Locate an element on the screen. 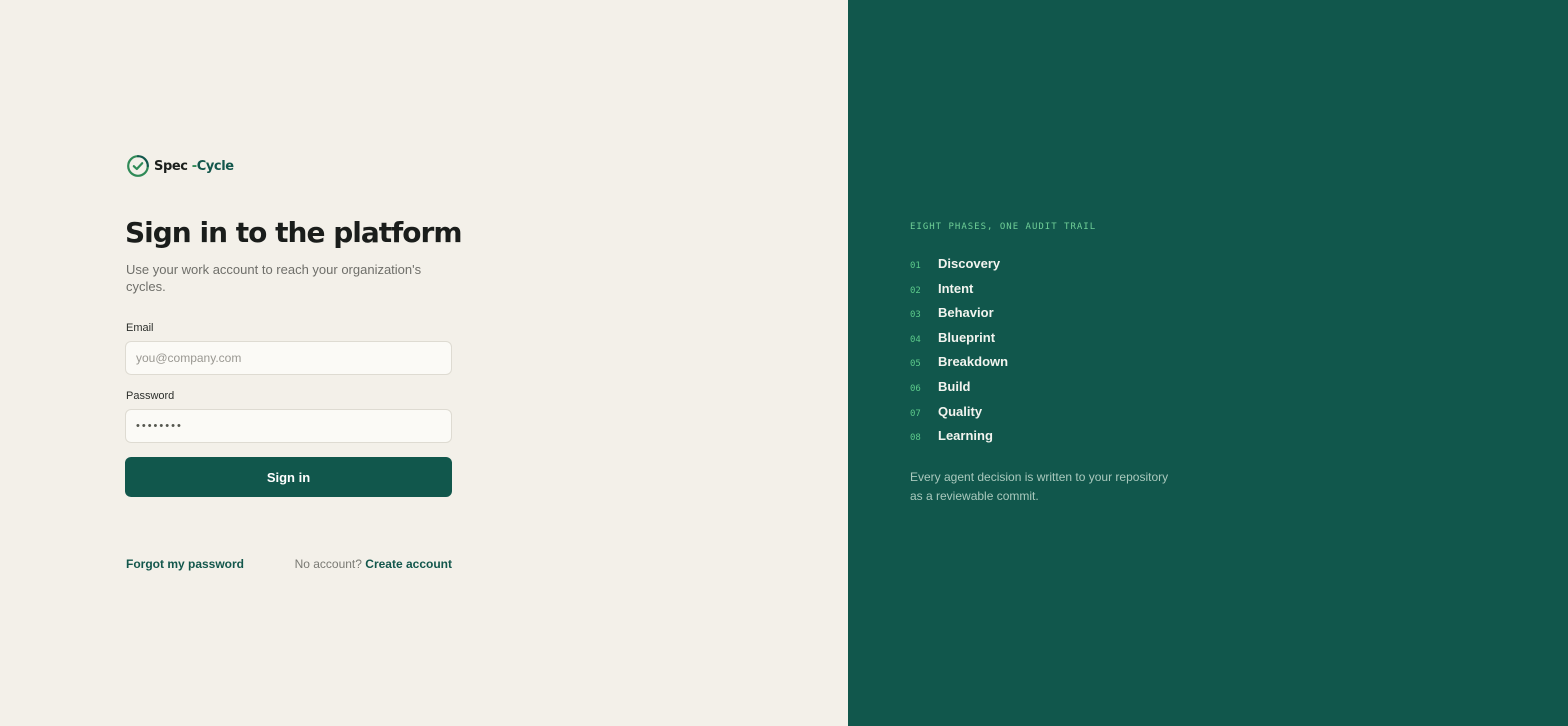  sign-in-button: Sign in is located at coordinates (288, 477).